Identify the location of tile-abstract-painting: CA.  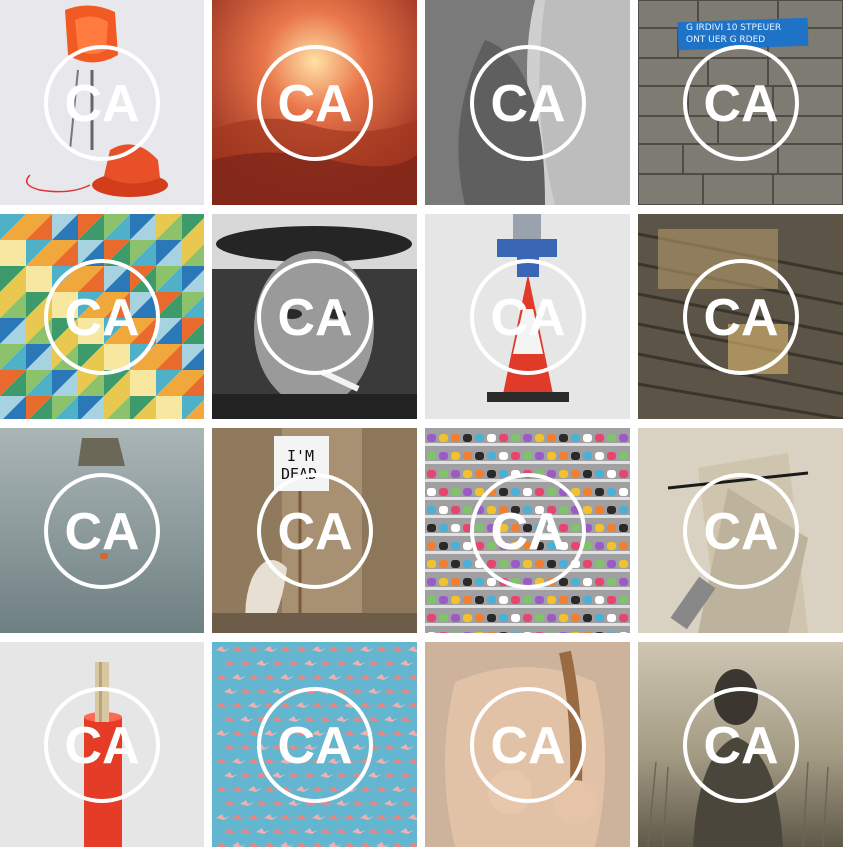
(740, 530).